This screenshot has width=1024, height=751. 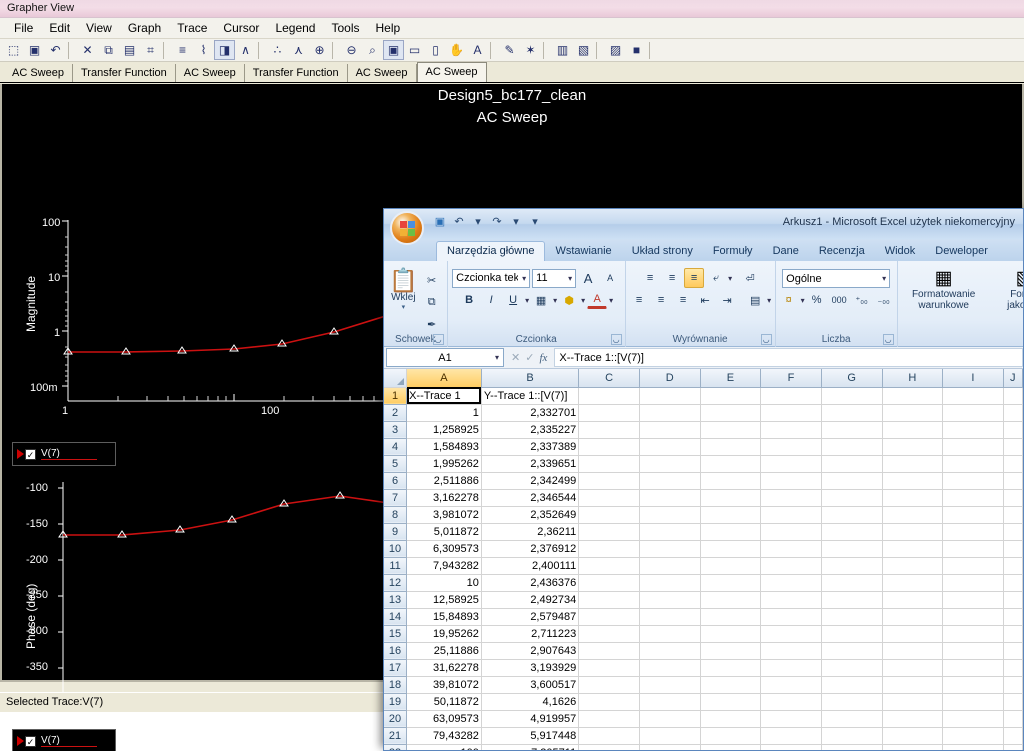 I want to click on cell-J10, so click(x=1013, y=549).